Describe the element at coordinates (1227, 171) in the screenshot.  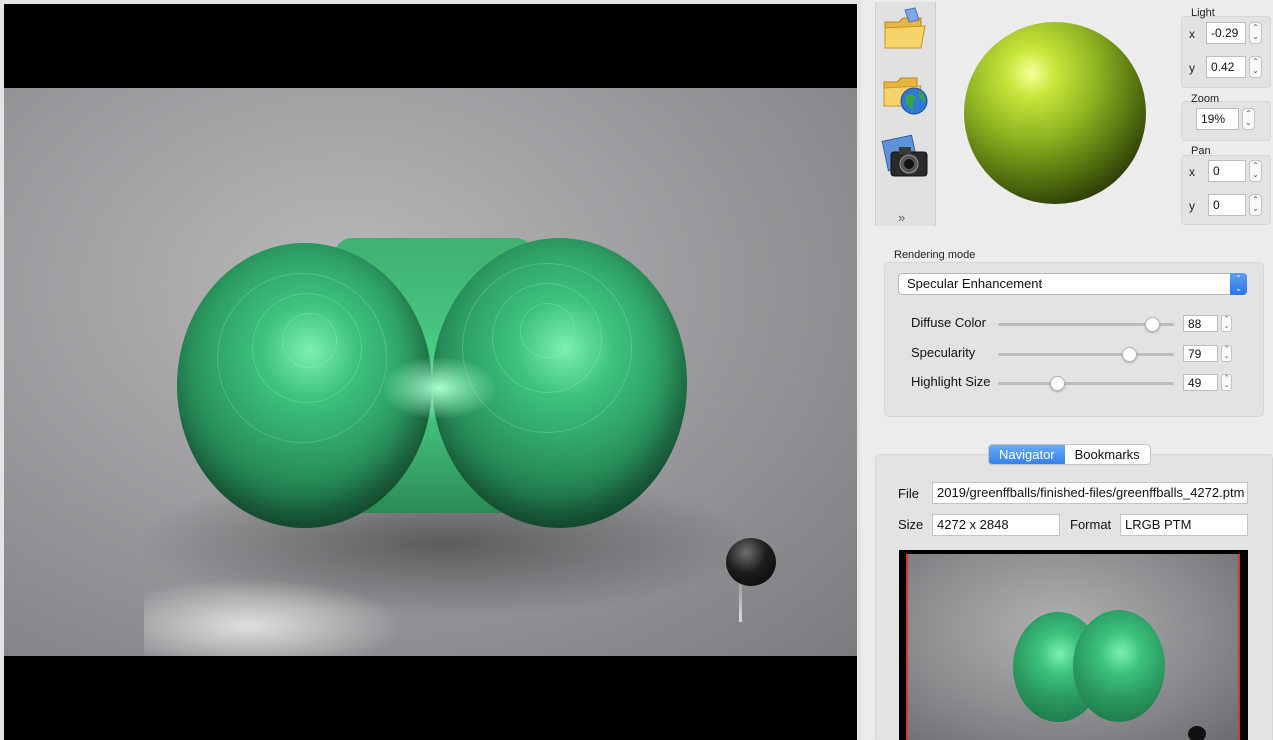
I see `pan-x-input: 0` at that location.